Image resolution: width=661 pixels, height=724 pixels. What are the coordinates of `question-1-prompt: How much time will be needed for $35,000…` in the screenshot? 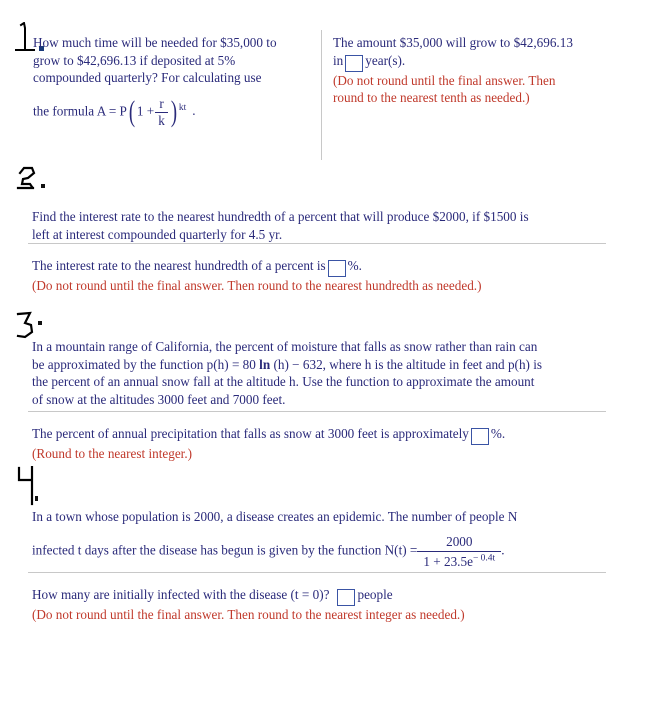 It's located at (169, 81).